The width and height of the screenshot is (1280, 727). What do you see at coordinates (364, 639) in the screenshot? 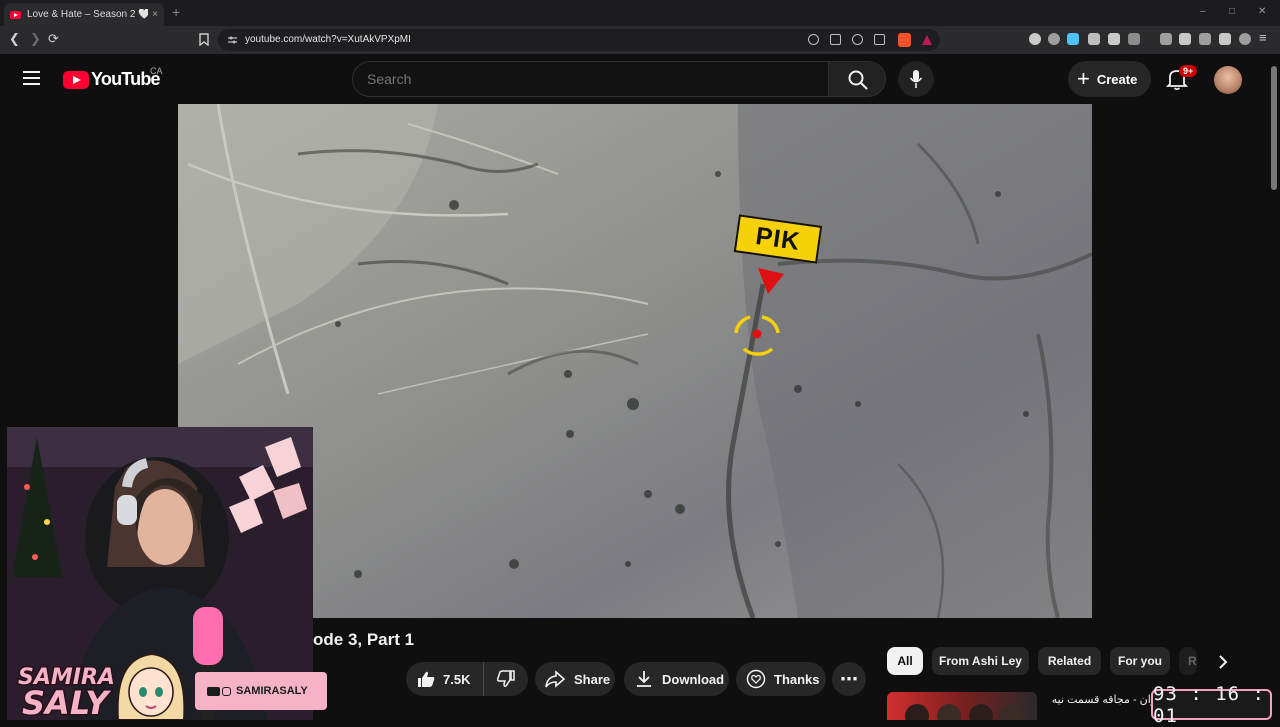
I see `video-title: ode 3, Part 1` at bounding box center [364, 639].